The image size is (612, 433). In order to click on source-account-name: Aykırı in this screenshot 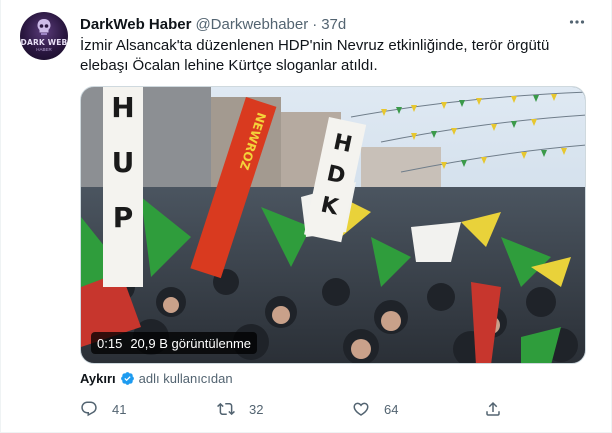, I will do `click(98, 378)`.